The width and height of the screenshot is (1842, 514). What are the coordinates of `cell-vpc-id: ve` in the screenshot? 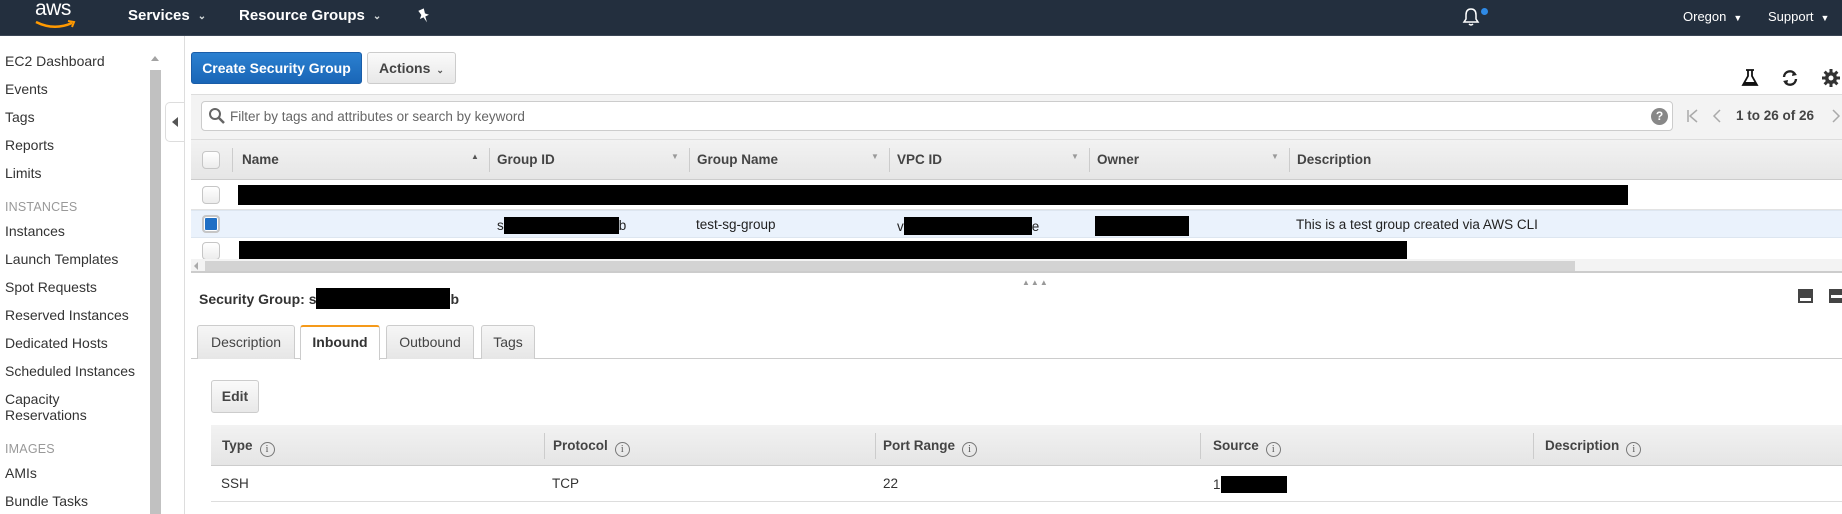 It's located at (968, 226).